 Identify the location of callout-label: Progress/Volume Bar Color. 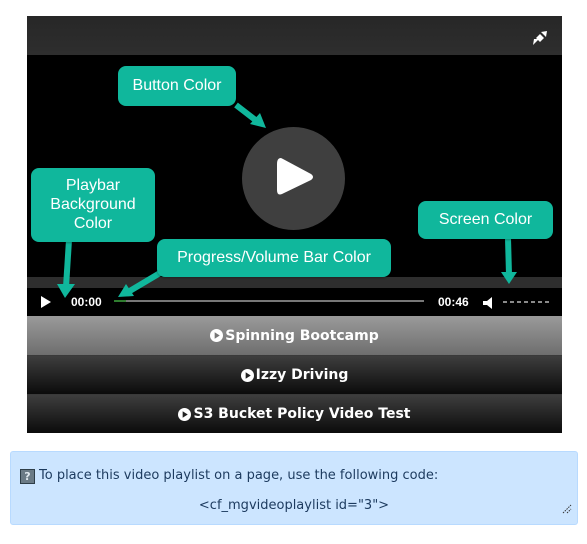
(274, 257).